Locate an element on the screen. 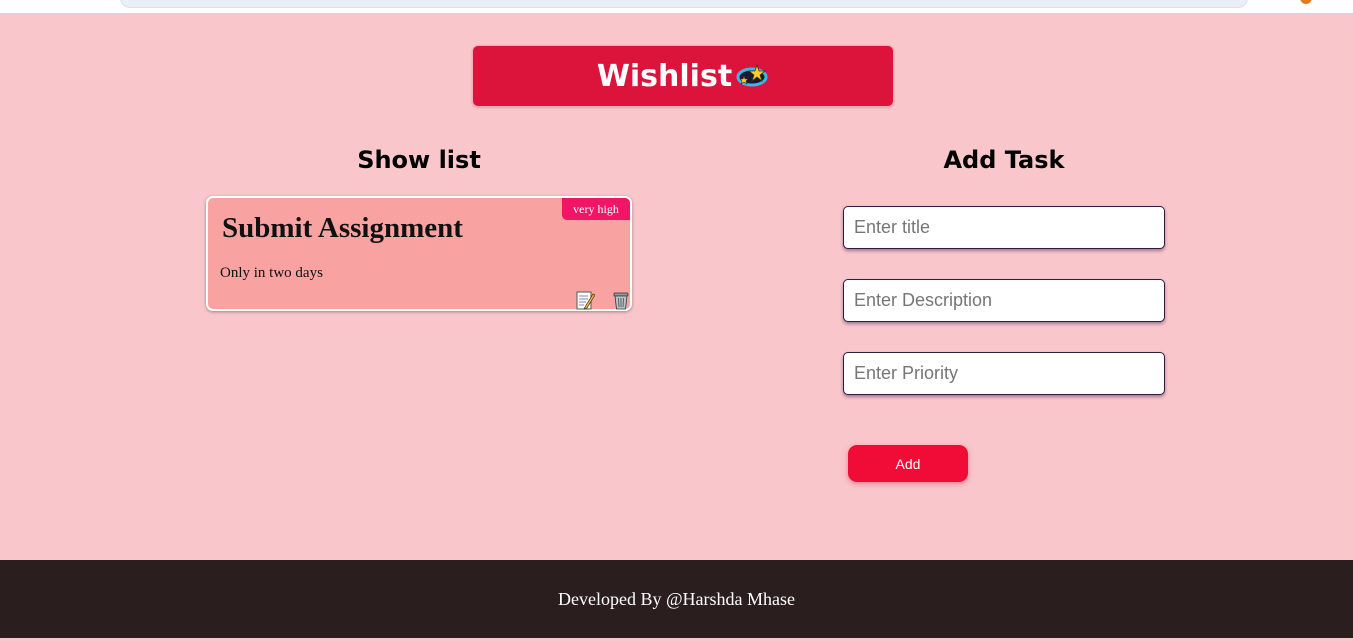 The width and height of the screenshot is (1353, 642). task-title: Submit Assignment is located at coordinates (342, 228).